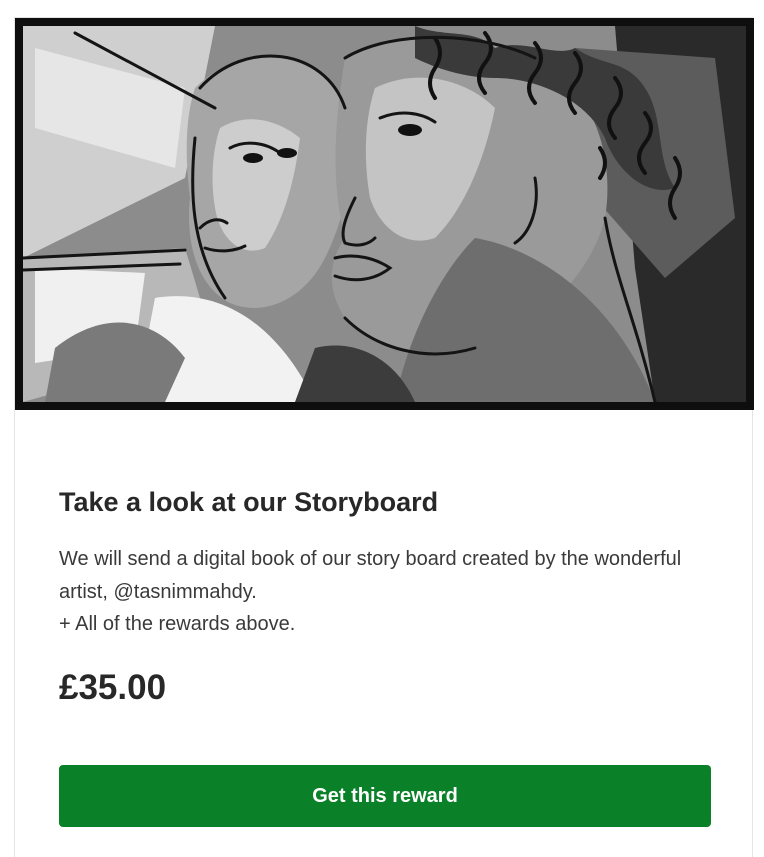  Describe the element at coordinates (113, 687) in the screenshot. I see `reward-price: £35.00` at that location.